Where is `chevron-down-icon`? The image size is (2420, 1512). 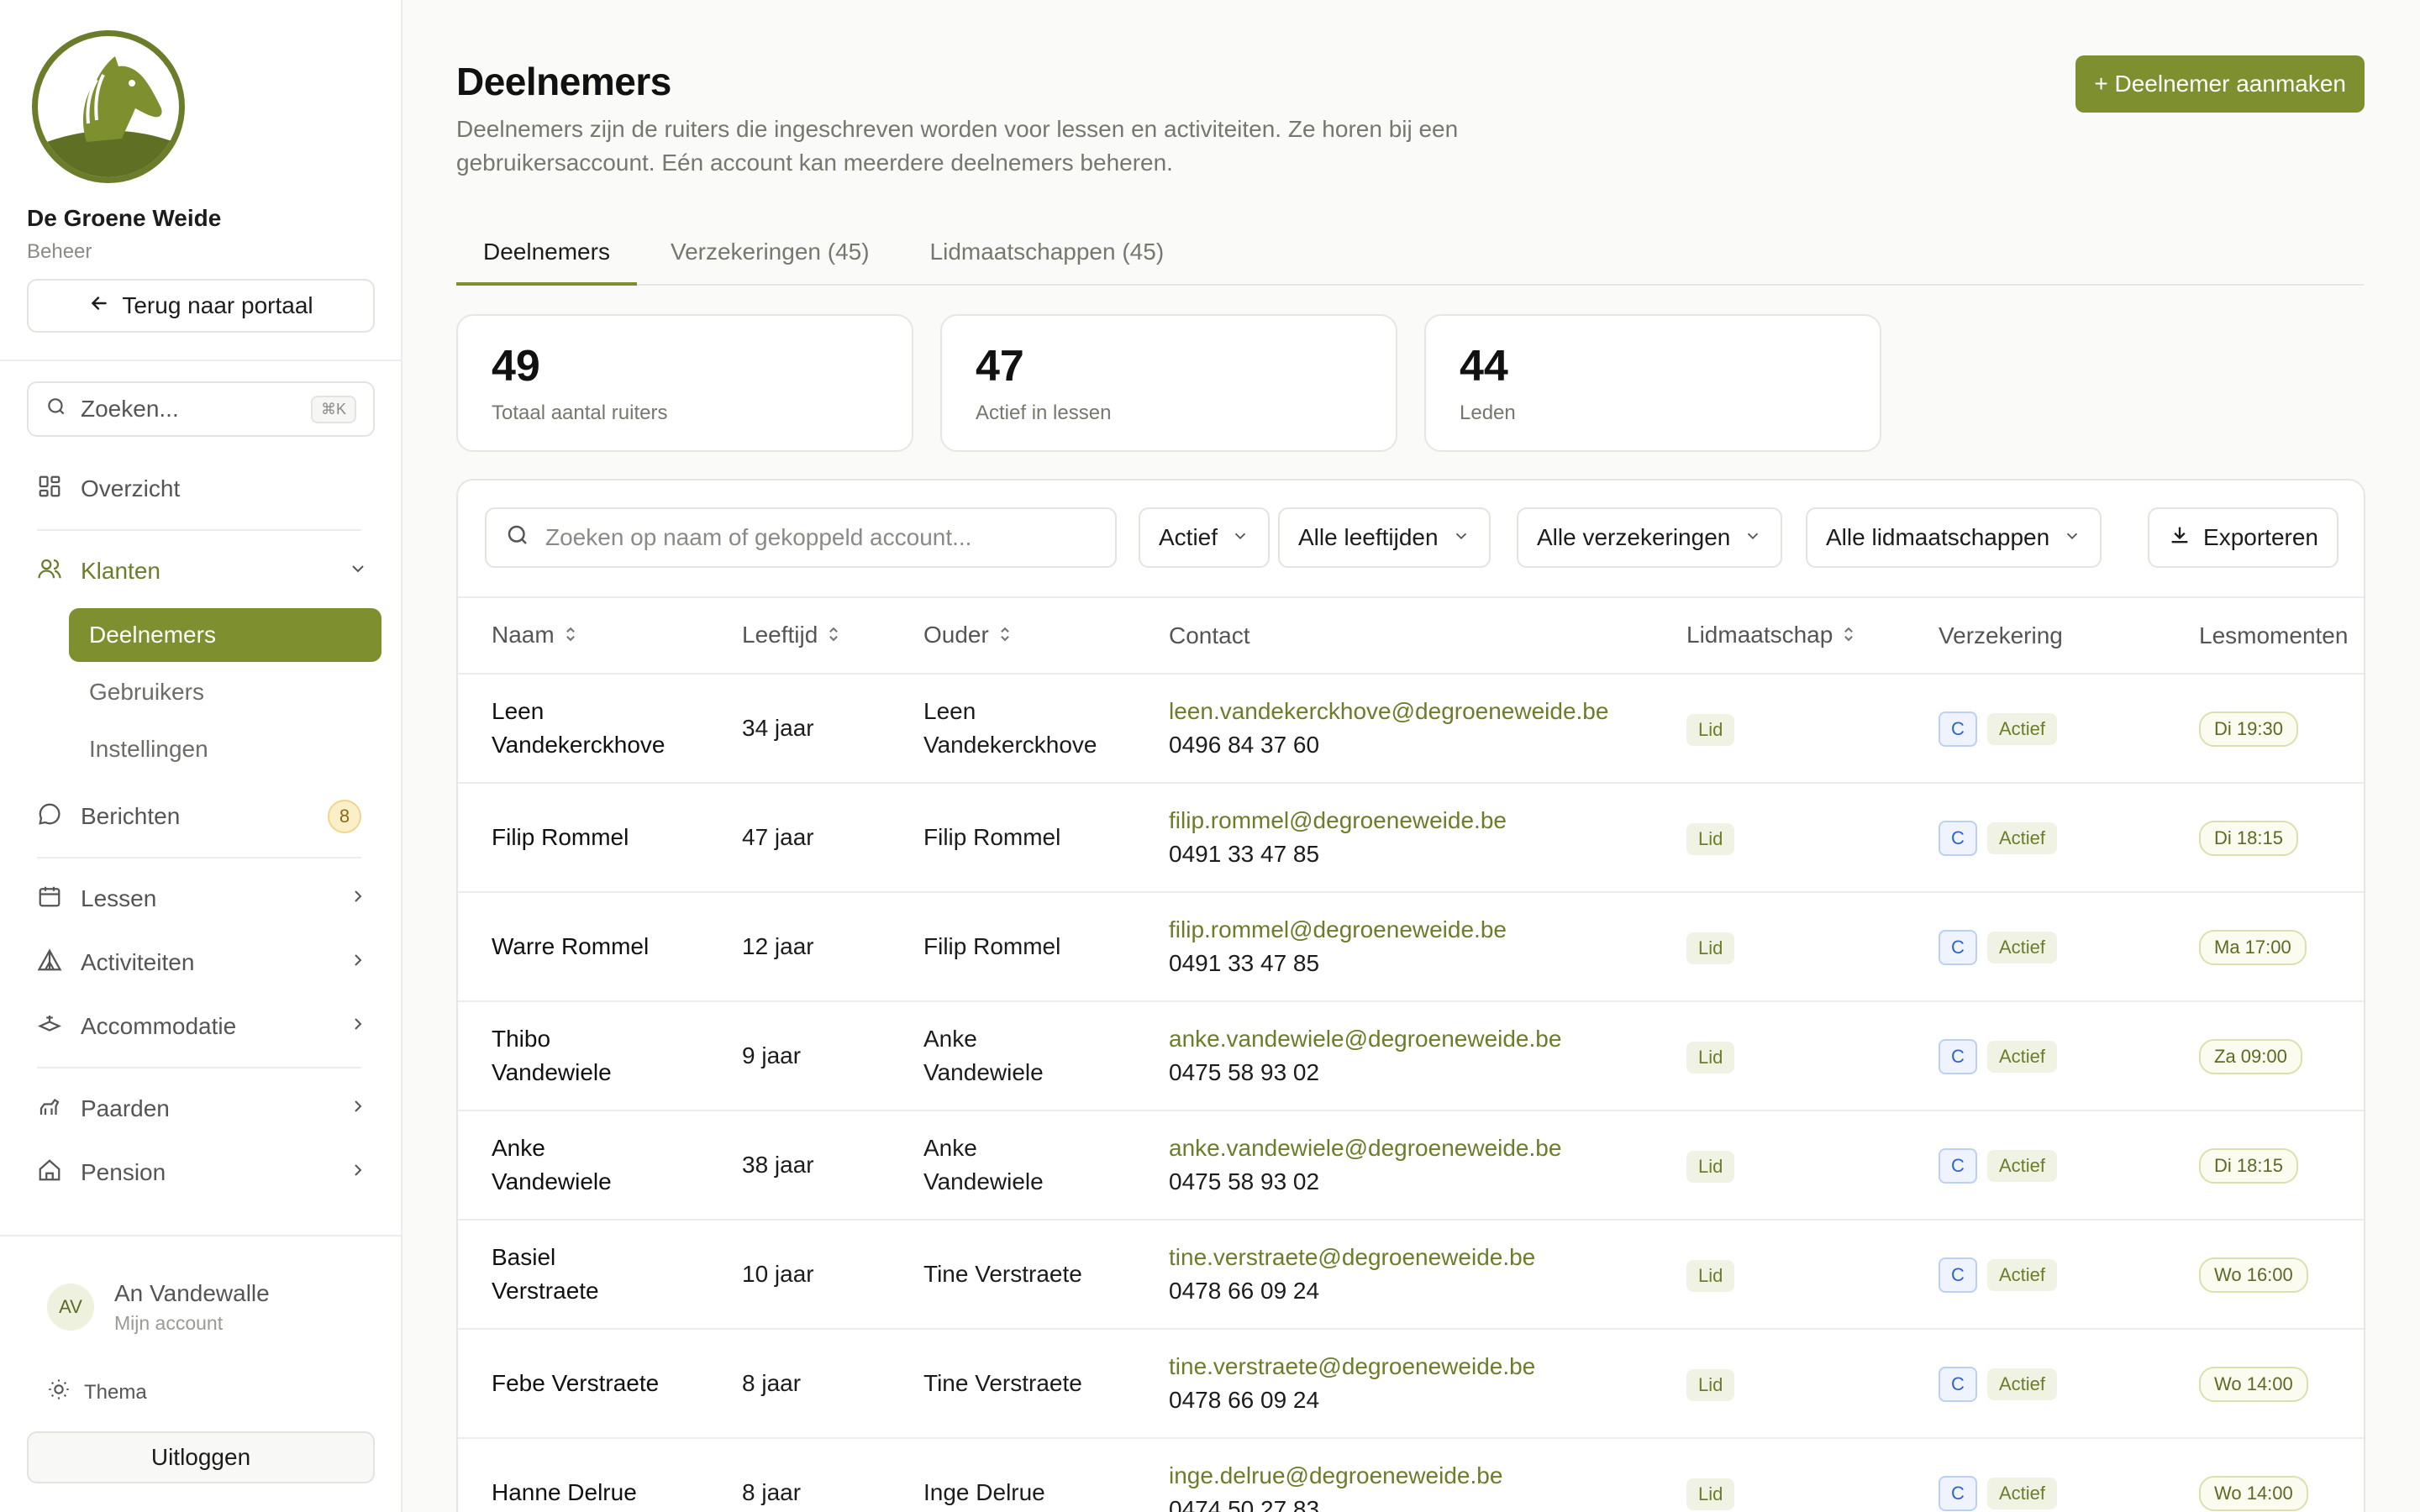 chevron-down-icon is located at coordinates (1461, 537).